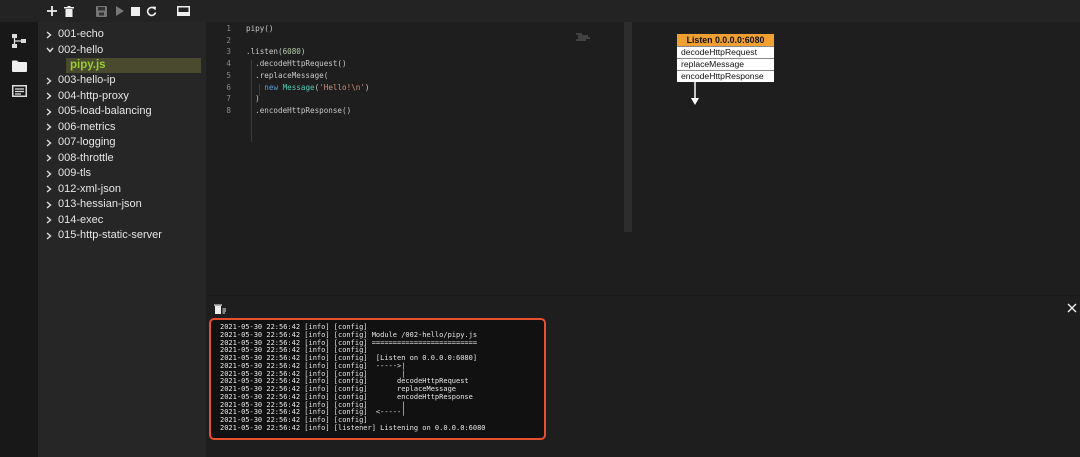 The width and height of the screenshot is (1080, 457). Describe the element at coordinates (81, 219) in the screenshot. I see `tree-item-label: 014-exec` at that location.